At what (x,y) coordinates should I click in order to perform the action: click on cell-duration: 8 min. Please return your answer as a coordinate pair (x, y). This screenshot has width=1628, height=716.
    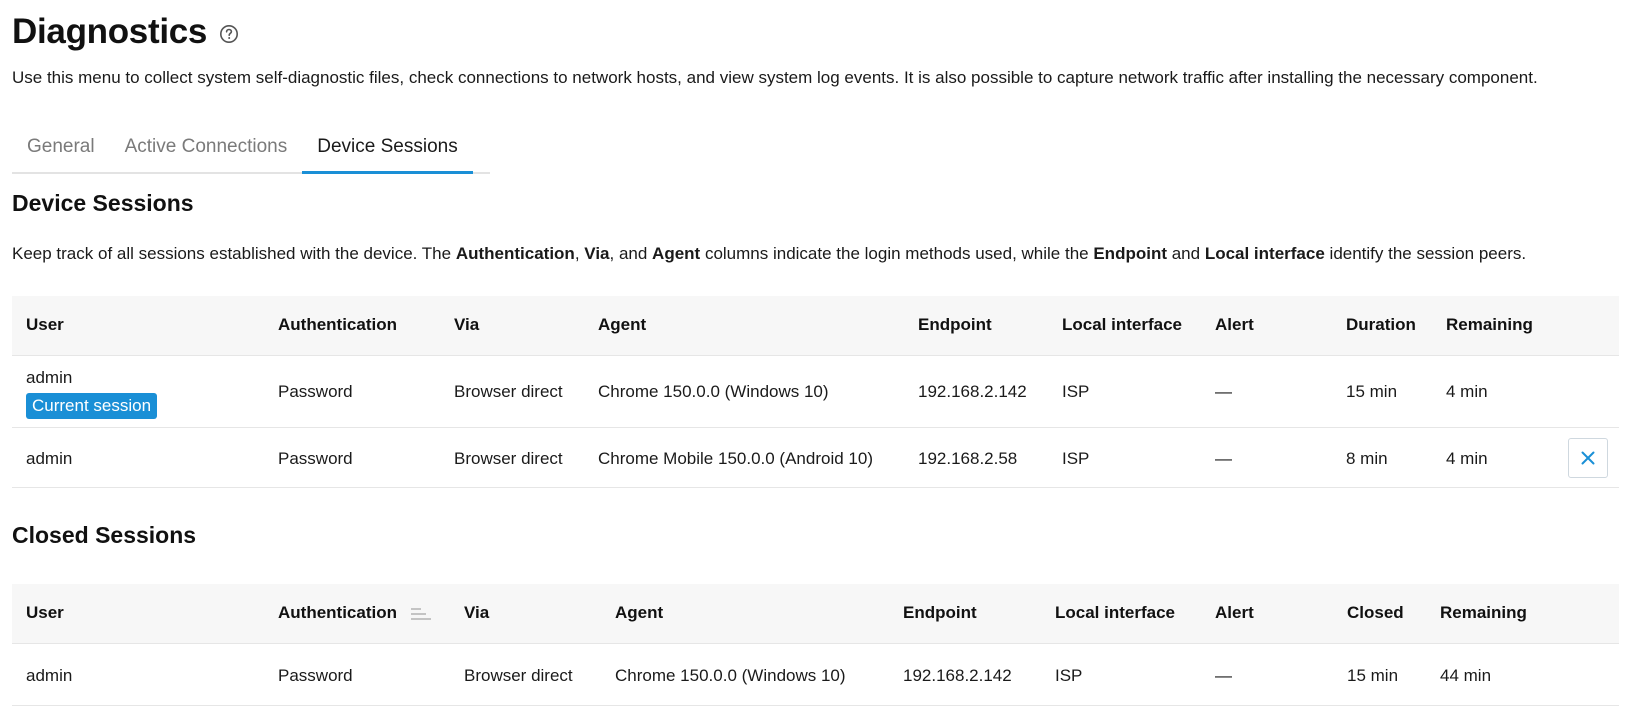
    Looking at the image, I should click on (1367, 458).